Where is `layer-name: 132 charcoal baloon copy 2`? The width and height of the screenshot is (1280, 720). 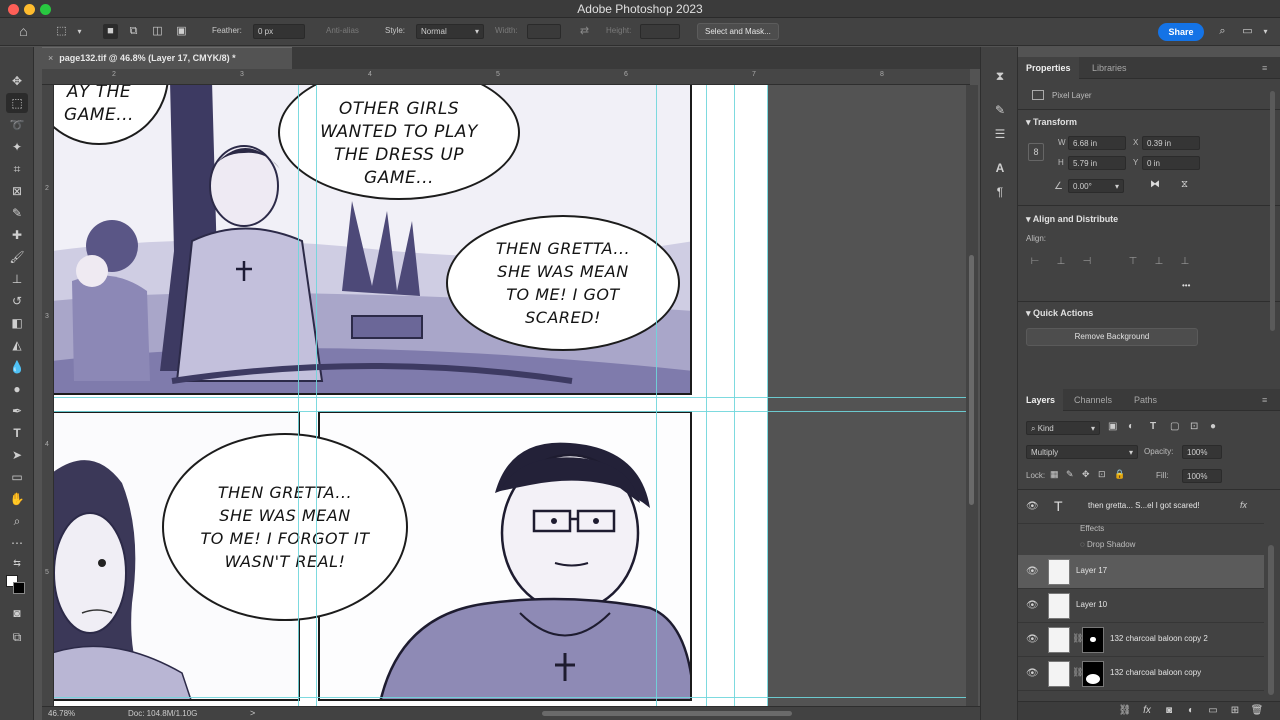
layer-name: 132 charcoal baloon copy 2 is located at coordinates (1159, 638).